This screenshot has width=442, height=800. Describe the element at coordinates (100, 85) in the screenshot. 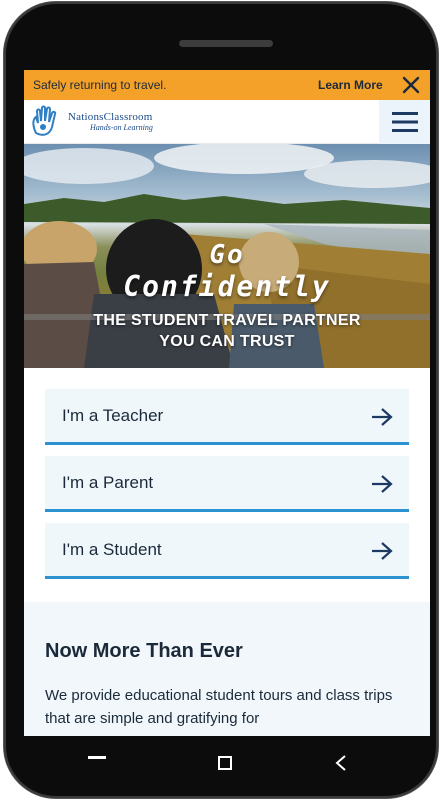

I see `announcement-text: Safely returning to travel.` at that location.